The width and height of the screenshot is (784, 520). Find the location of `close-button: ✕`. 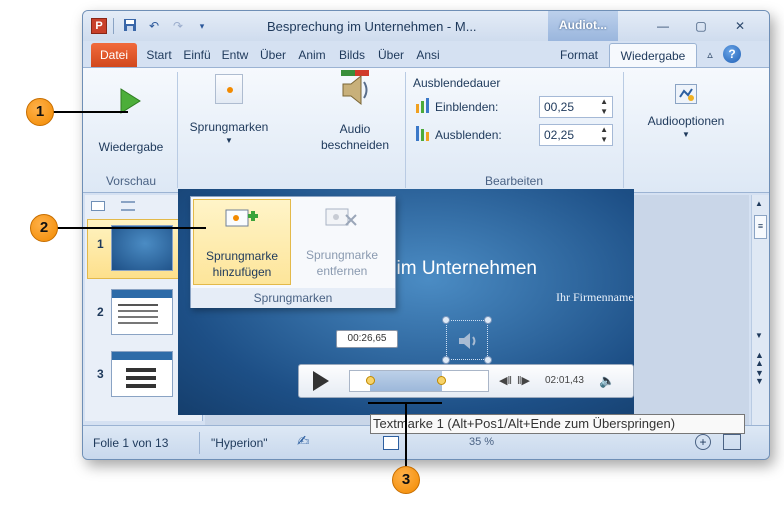

close-button: ✕ is located at coordinates (740, 26).